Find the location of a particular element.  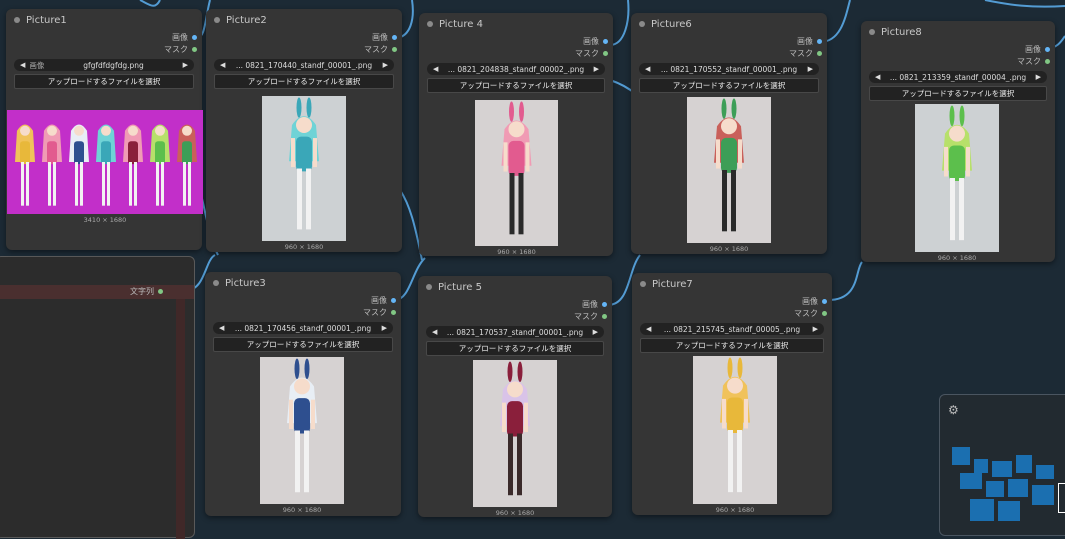

image-file-selector: ◀ ... 0821_170456_standf_00001_.png ▶ is located at coordinates (303, 328).